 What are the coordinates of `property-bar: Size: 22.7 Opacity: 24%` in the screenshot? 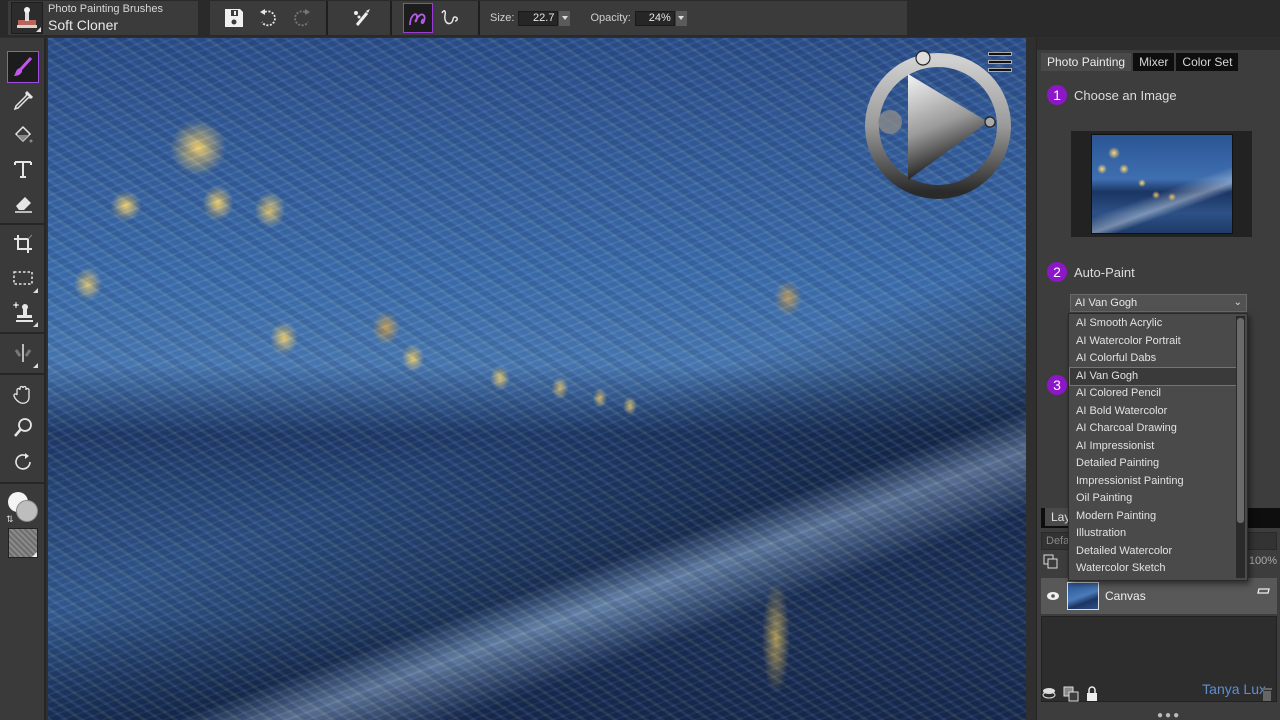 It's located at (558, 18).